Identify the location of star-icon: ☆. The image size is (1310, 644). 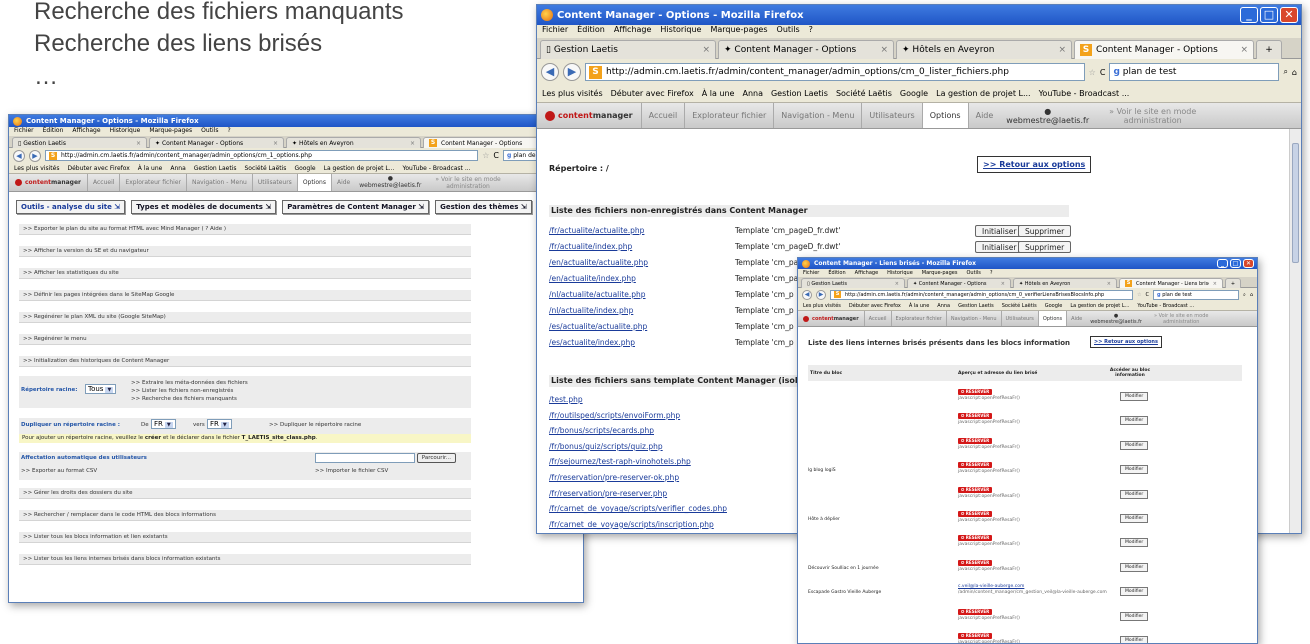
(485, 155).